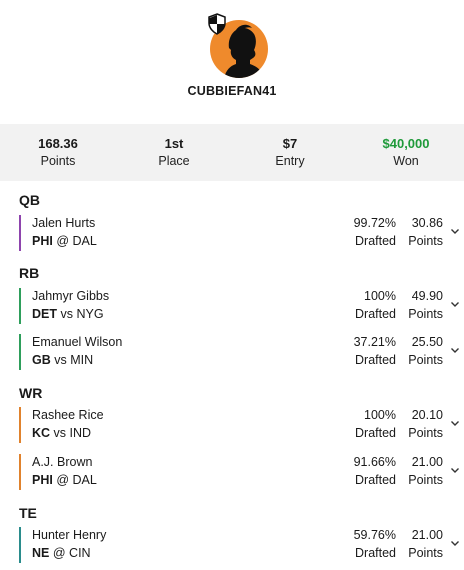  I want to click on player-matchup: KC vs IND, so click(61, 433).